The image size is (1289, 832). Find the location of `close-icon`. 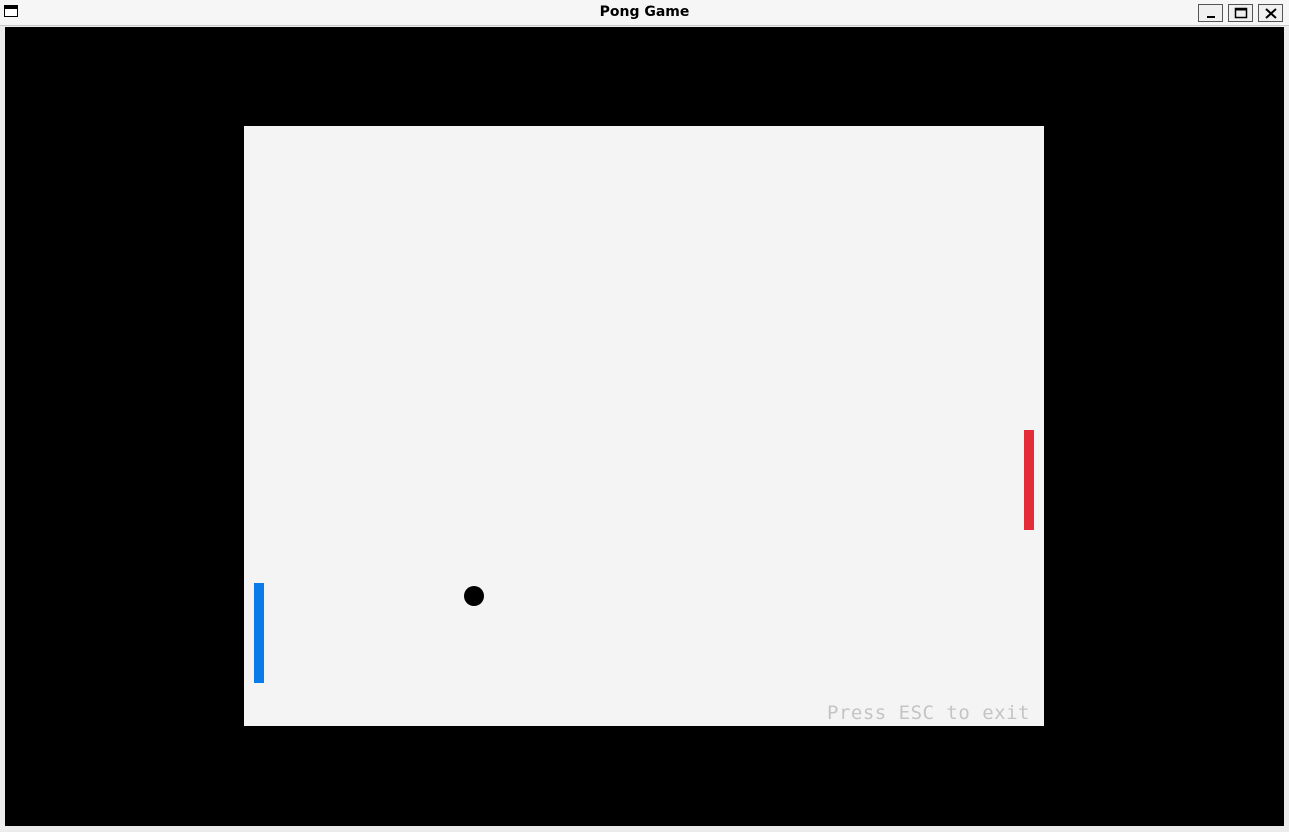

close-icon is located at coordinates (1271, 13).